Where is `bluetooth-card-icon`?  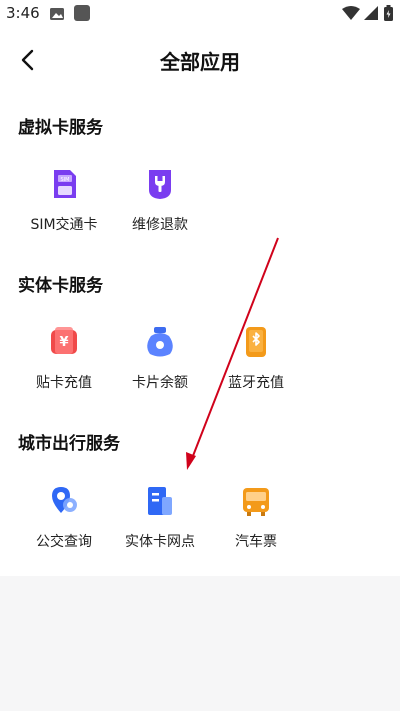 bluetooth-card-icon is located at coordinates (256, 342).